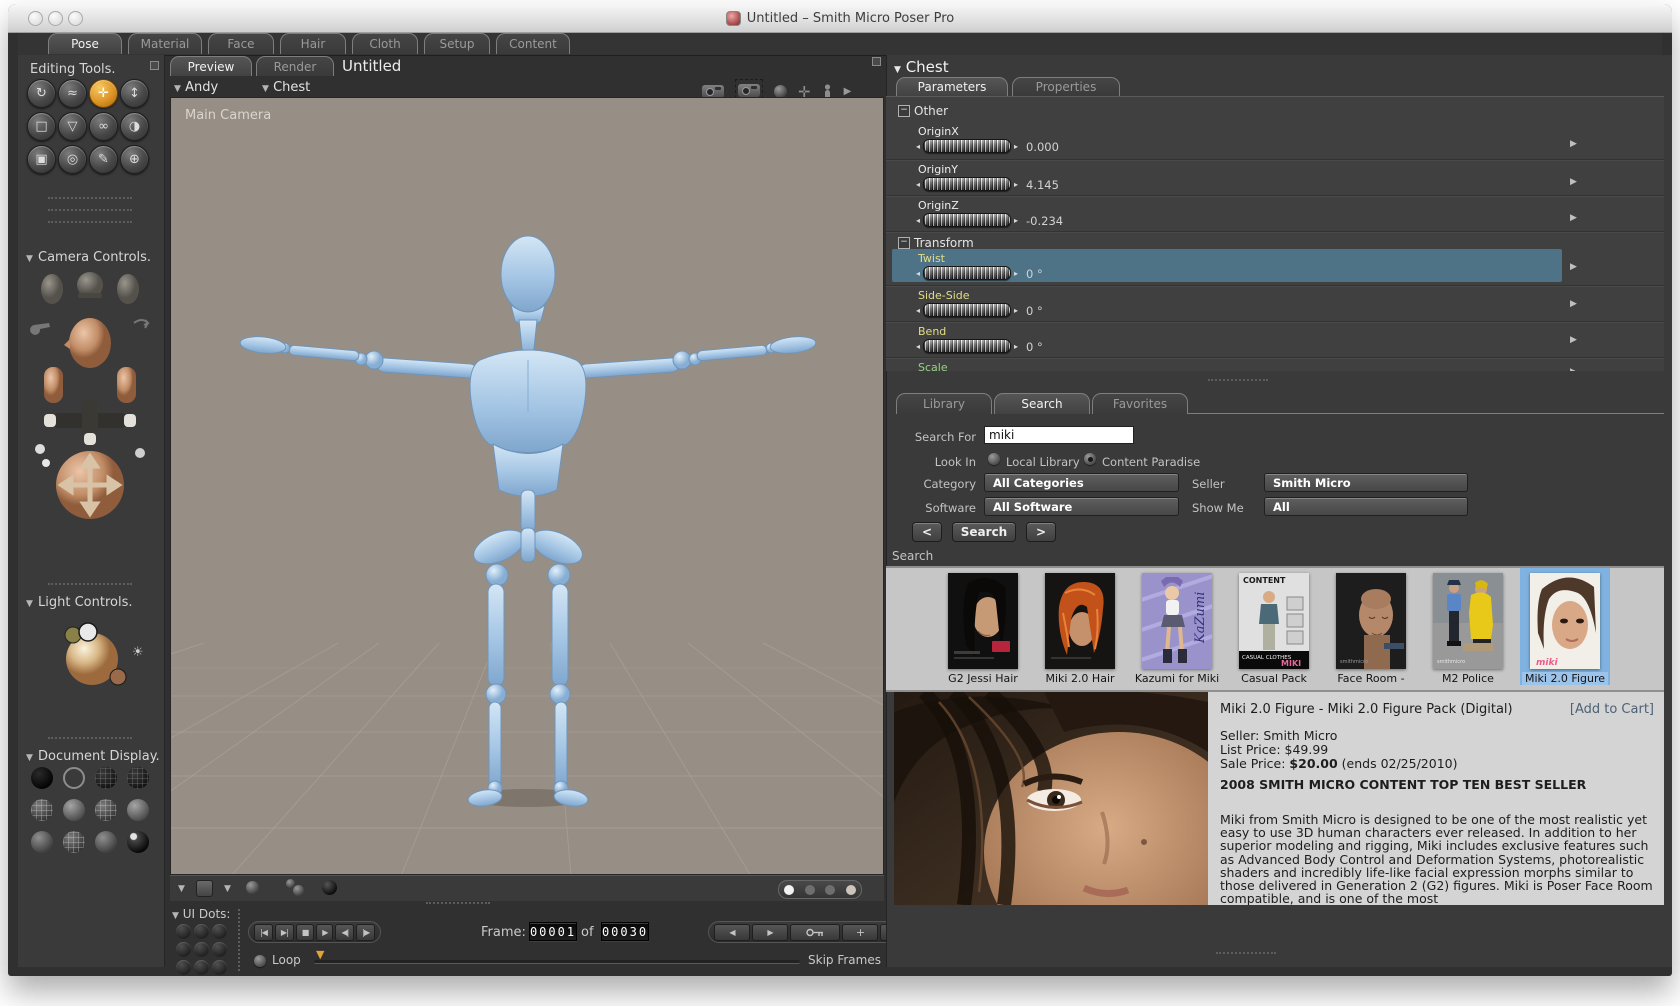 This screenshot has height=1006, width=1680. Describe the element at coordinates (1066, 86) in the screenshot. I see `tab-properties: Properties` at that location.